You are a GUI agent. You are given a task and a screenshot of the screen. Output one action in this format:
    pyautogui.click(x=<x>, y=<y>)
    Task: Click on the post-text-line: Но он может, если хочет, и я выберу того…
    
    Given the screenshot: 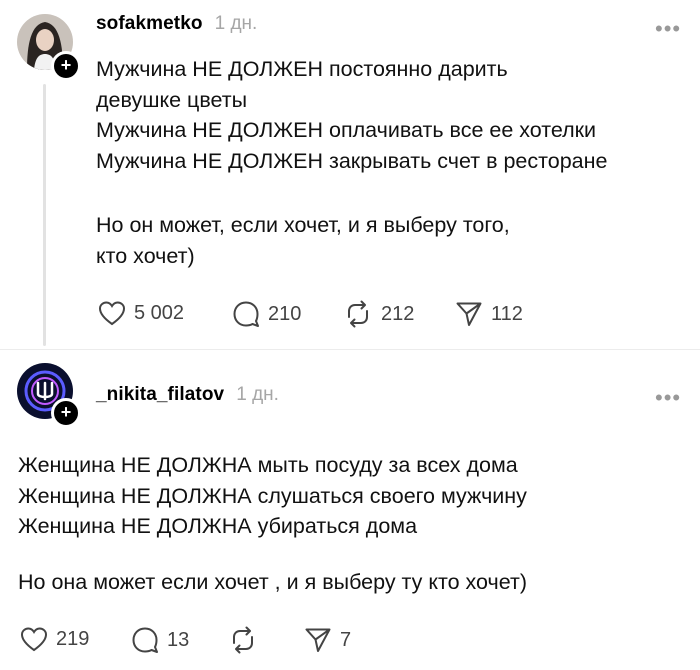 What is the action you would take?
    pyautogui.click(x=303, y=225)
    